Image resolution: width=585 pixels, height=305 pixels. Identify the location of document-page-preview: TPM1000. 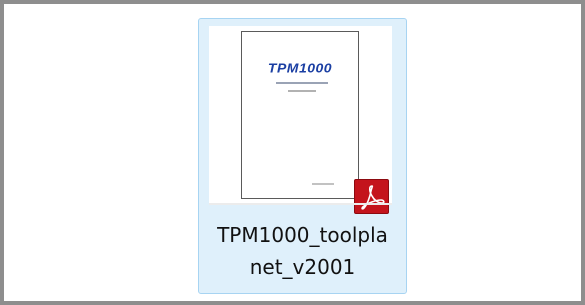
(300, 115).